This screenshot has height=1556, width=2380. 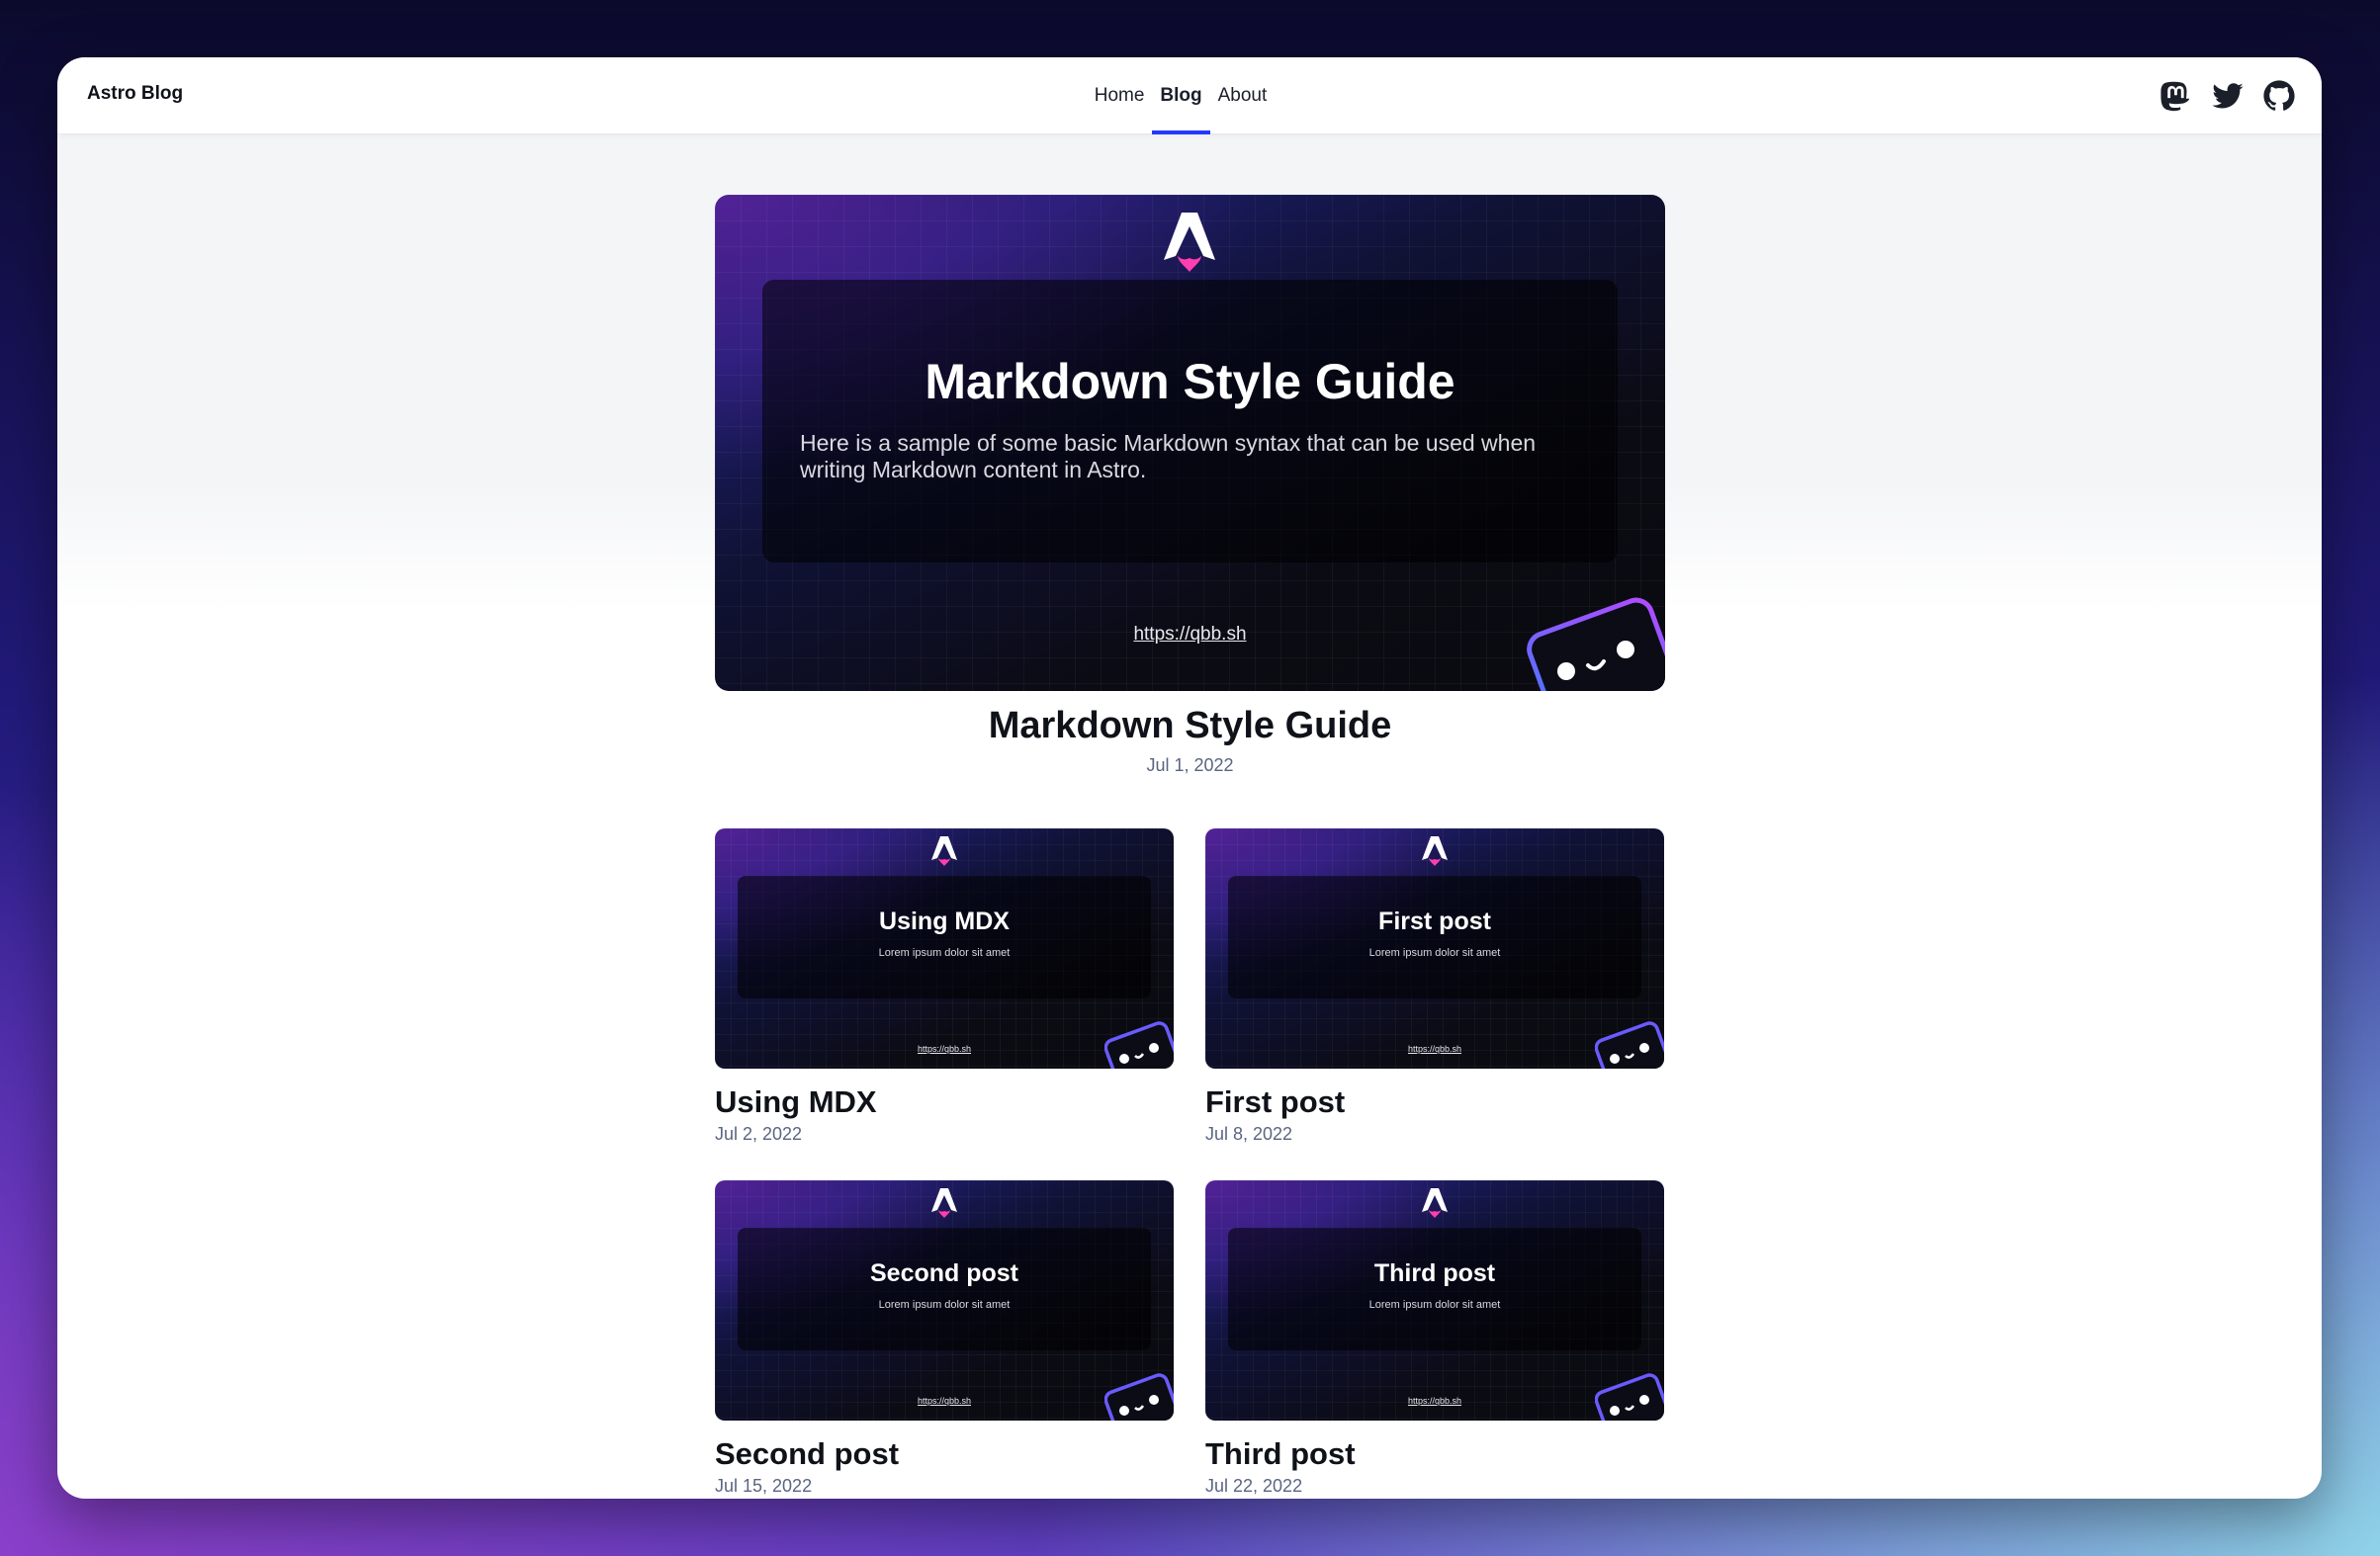 What do you see at coordinates (1190, 421) in the screenshot?
I see `featured-image-panel` at bounding box center [1190, 421].